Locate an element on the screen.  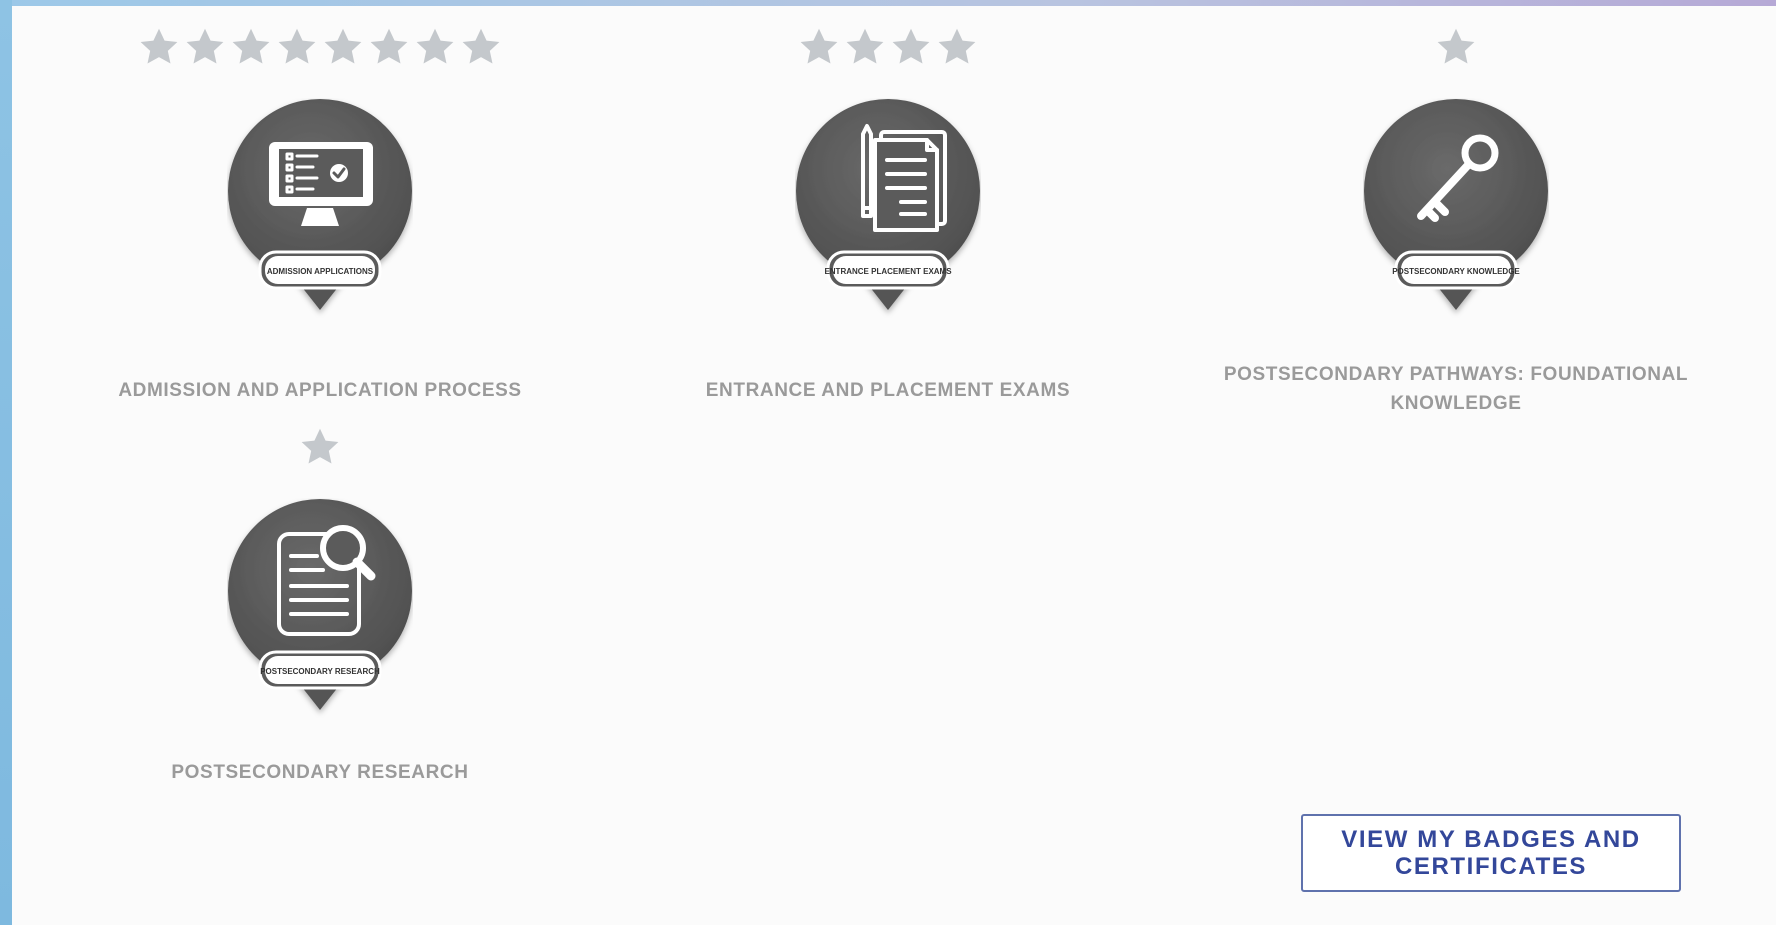
badge-pin: ADMISSION APPLICATIONS is located at coordinates (320, 204).